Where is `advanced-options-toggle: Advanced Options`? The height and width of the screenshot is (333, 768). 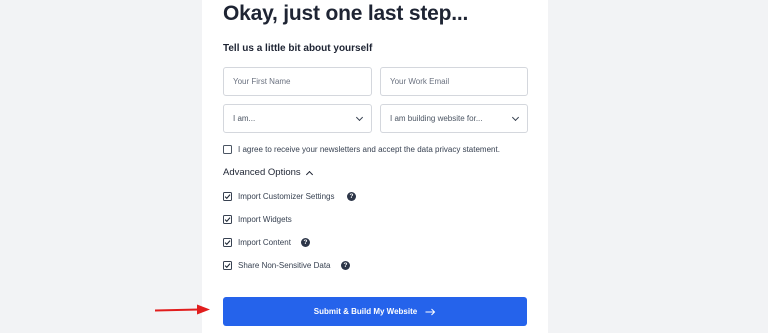 advanced-options-toggle: Advanced Options is located at coordinates (268, 172).